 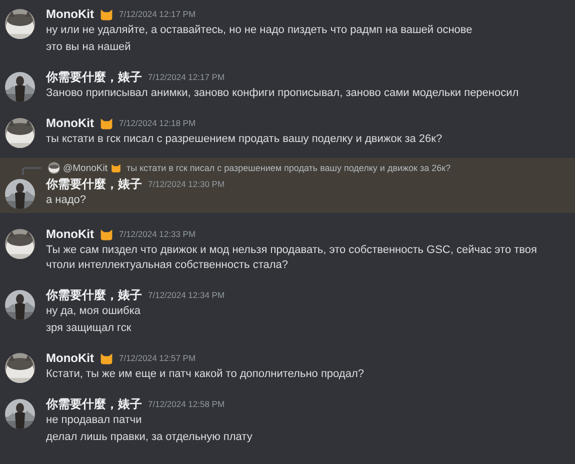 I want to click on reply-author: @MonoKit, so click(x=85, y=168).